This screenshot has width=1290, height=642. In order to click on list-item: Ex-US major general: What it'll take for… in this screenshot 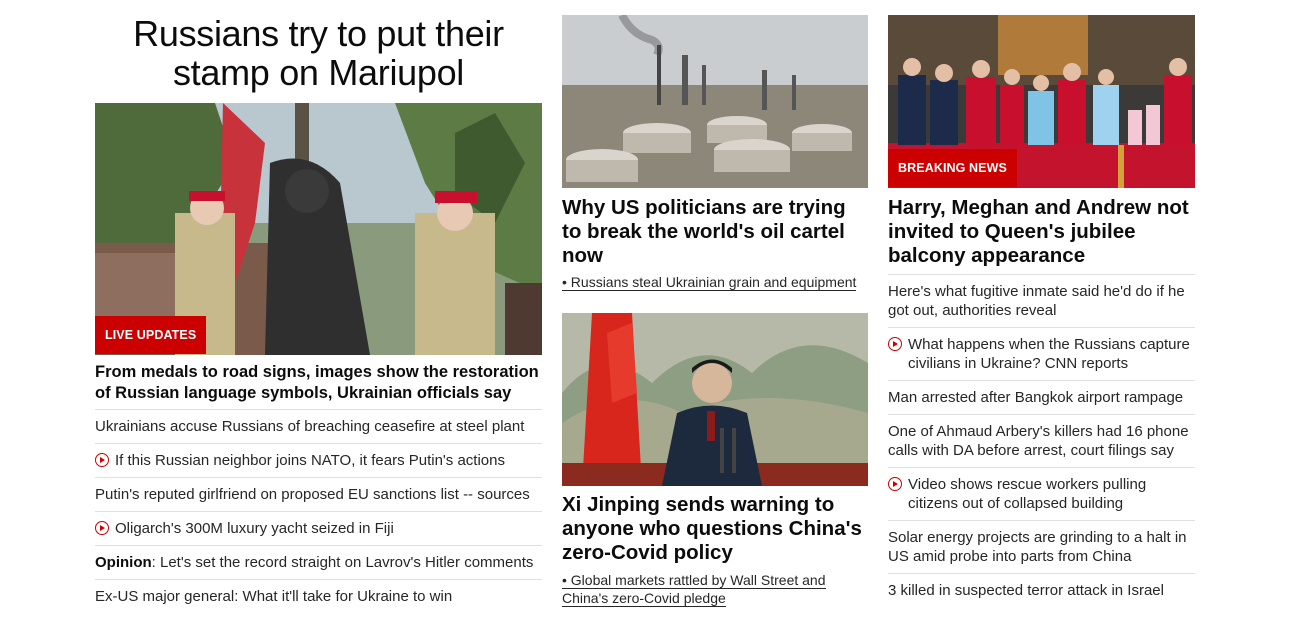, I will do `click(318, 596)`.